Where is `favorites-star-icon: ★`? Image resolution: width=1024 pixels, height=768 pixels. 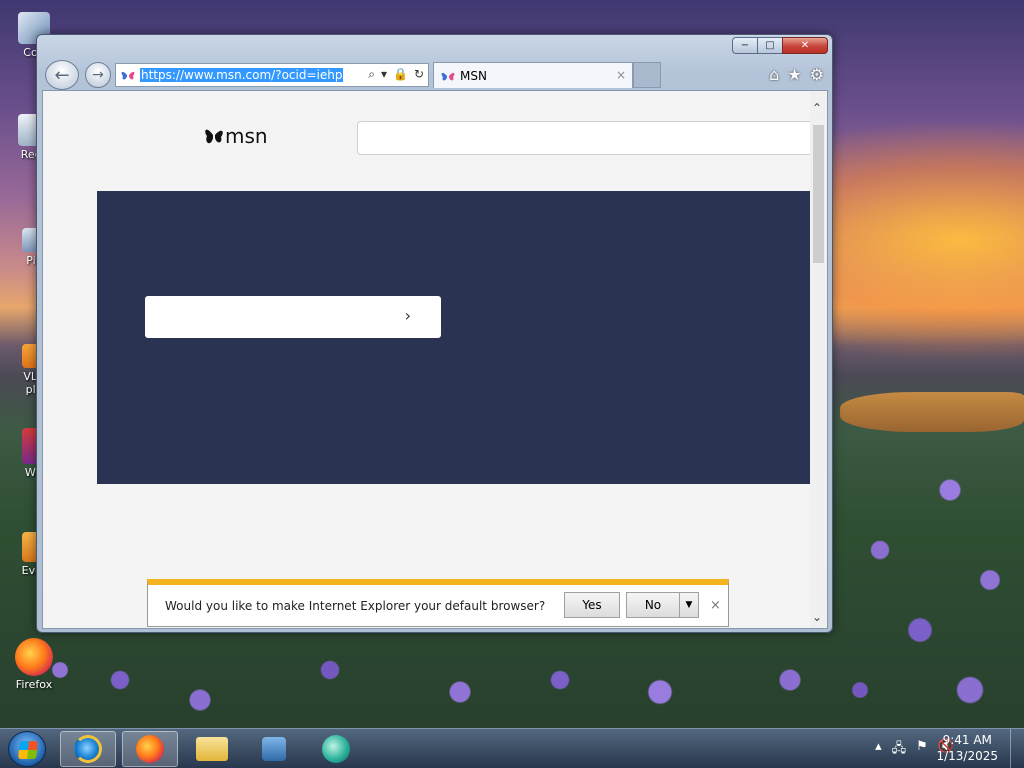 favorites-star-icon: ★ is located at coordinates (794, 74).